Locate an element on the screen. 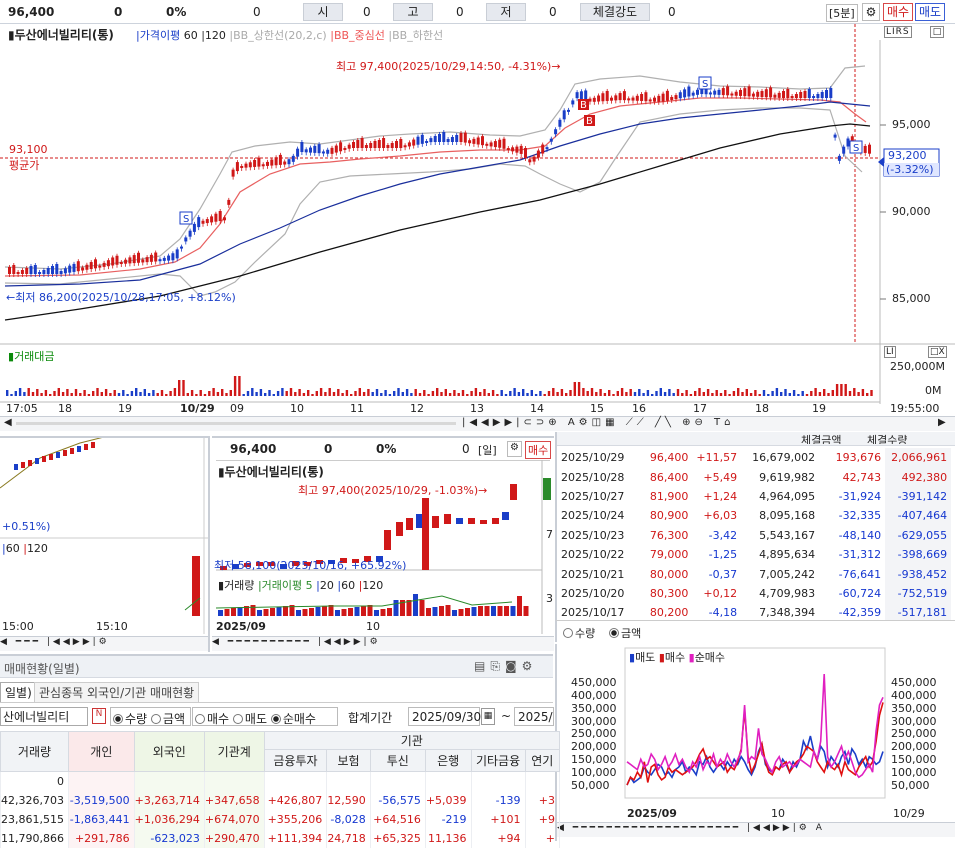 This screenshot has width=955, height=848. calendar-icon: ▦ is located at coordinates (488, 716).